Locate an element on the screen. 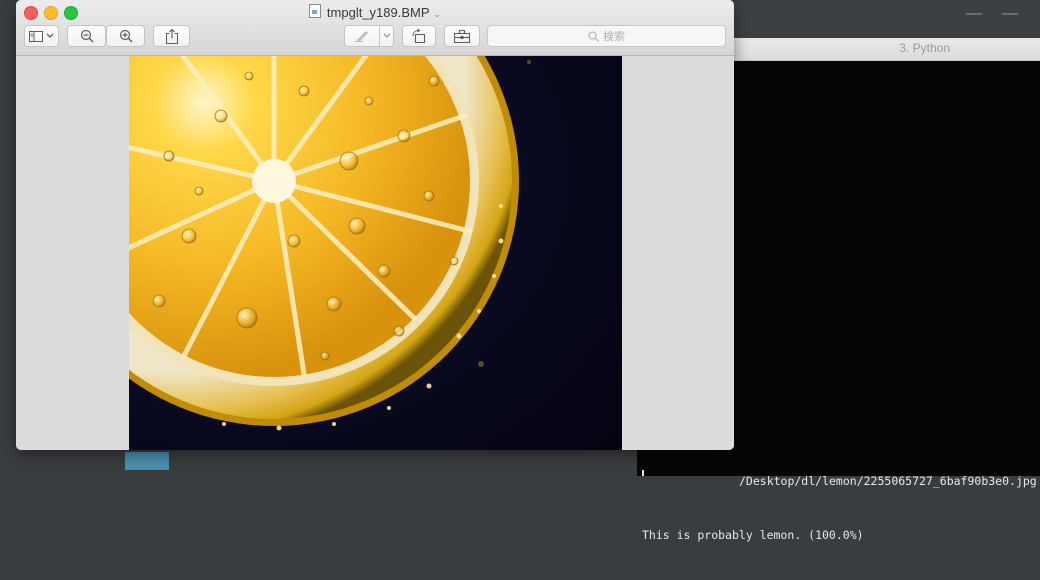 Image resolution: width=1040 pixels, height=580 pixels. rotate-icon is located at coordinates (419, 36).